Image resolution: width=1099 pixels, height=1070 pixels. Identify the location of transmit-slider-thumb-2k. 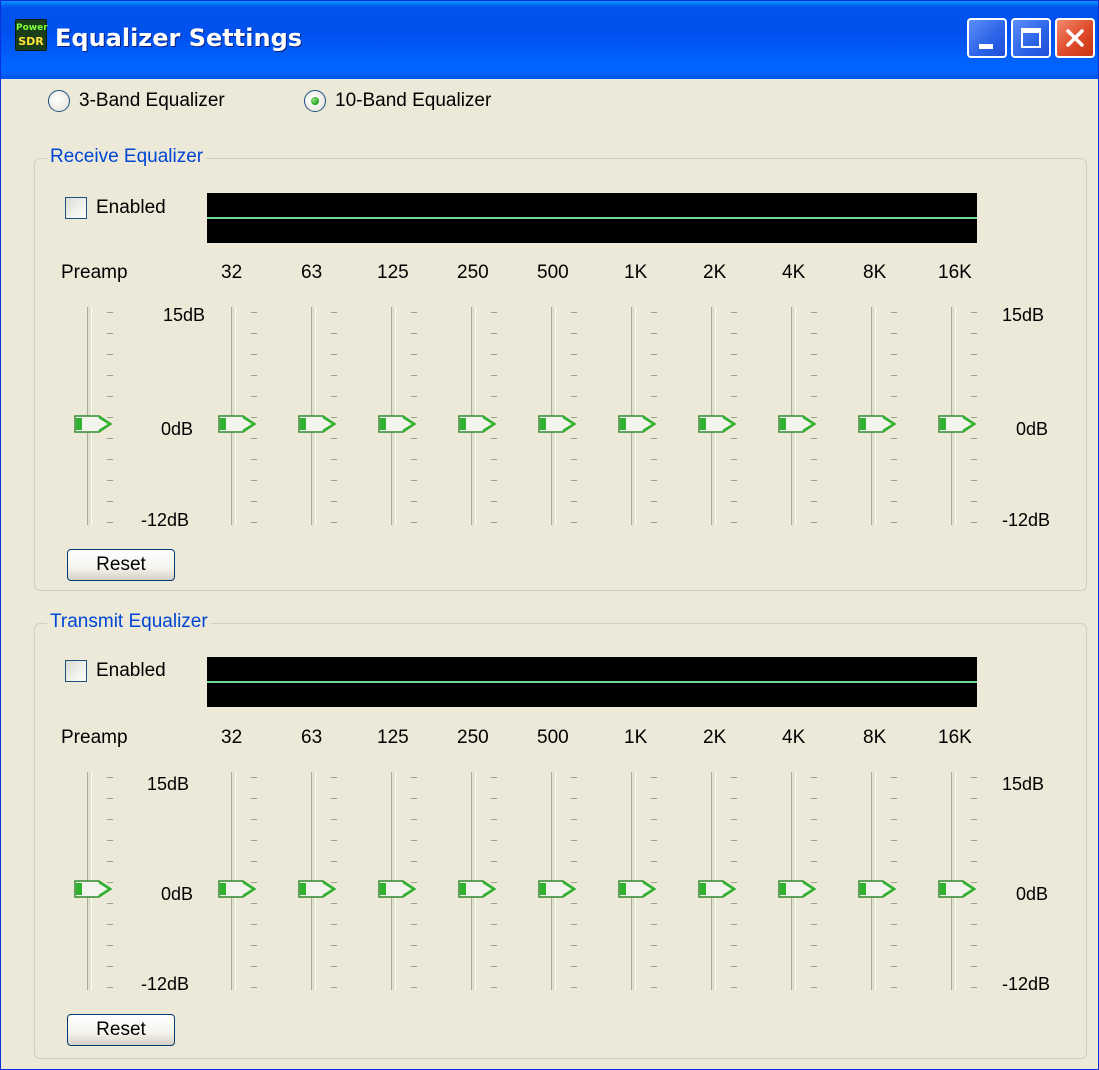
(719, 889).